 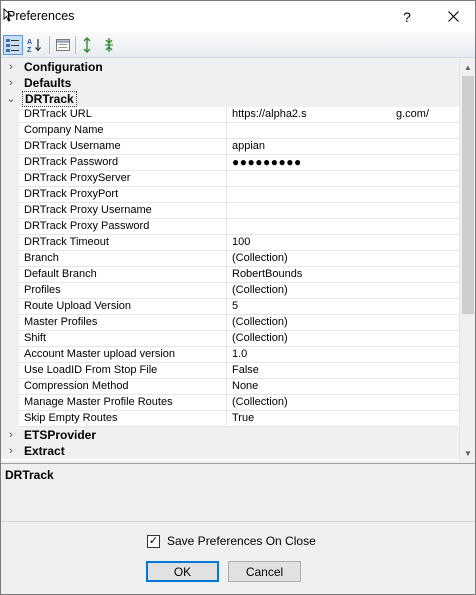 I want to click on collapse-all-icon, so click(x=109, y=45).